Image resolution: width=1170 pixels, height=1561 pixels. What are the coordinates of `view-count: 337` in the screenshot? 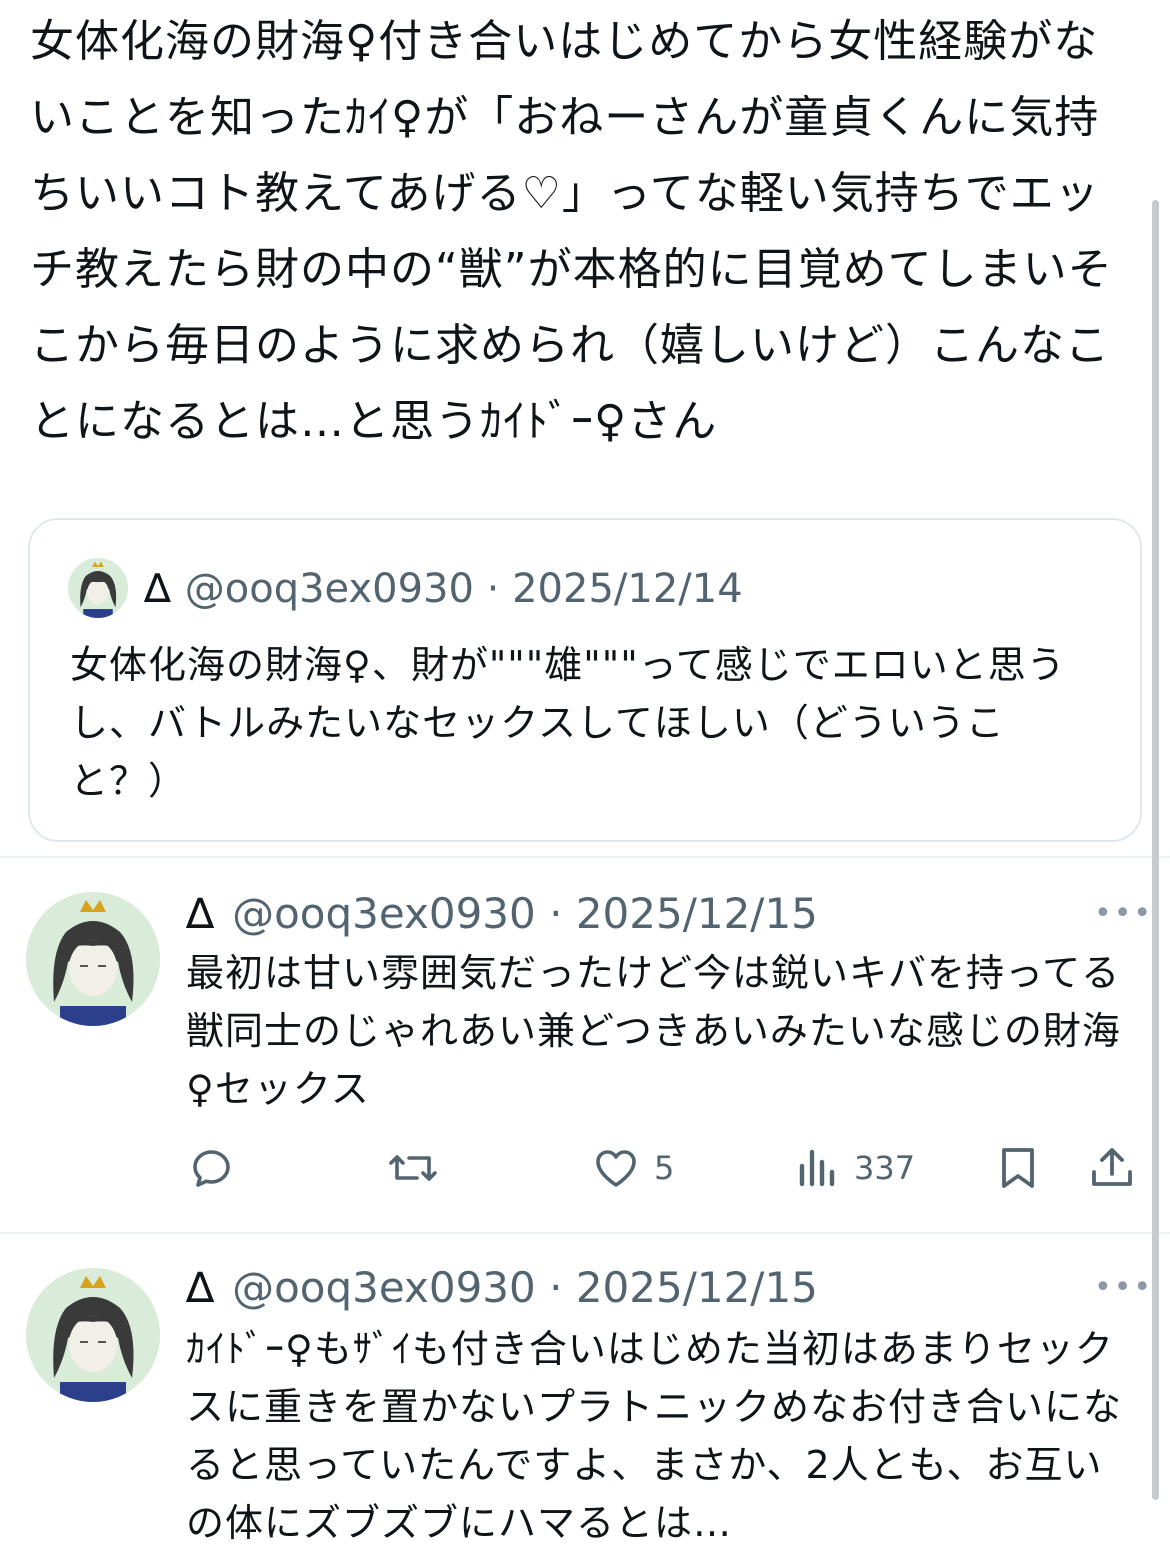 It's located at (885, 1168).